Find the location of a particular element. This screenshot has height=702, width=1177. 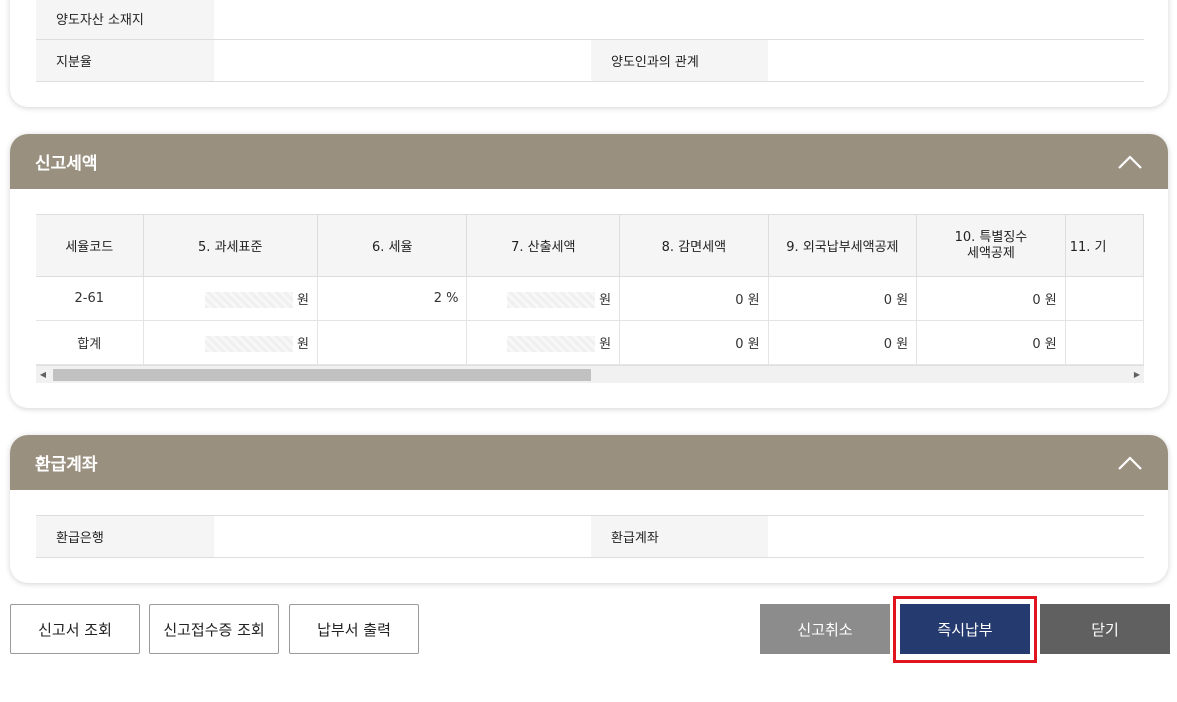

tax-rate-cell: 2 % is located at coordinates (392, 298).